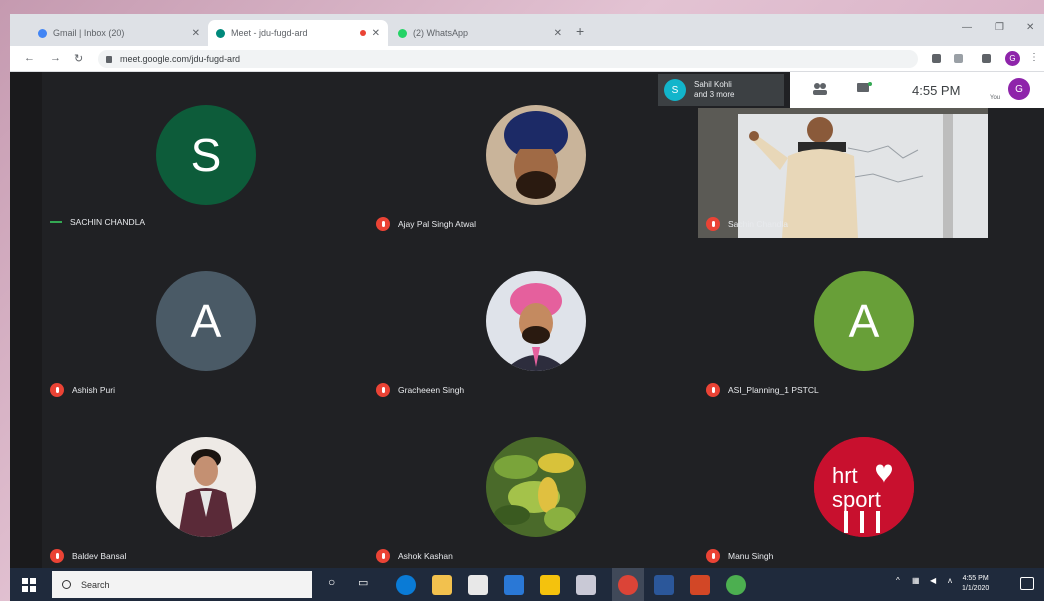  I want to click on tab-label: Meet - jdu-fugd-ard, so click(269, 33).